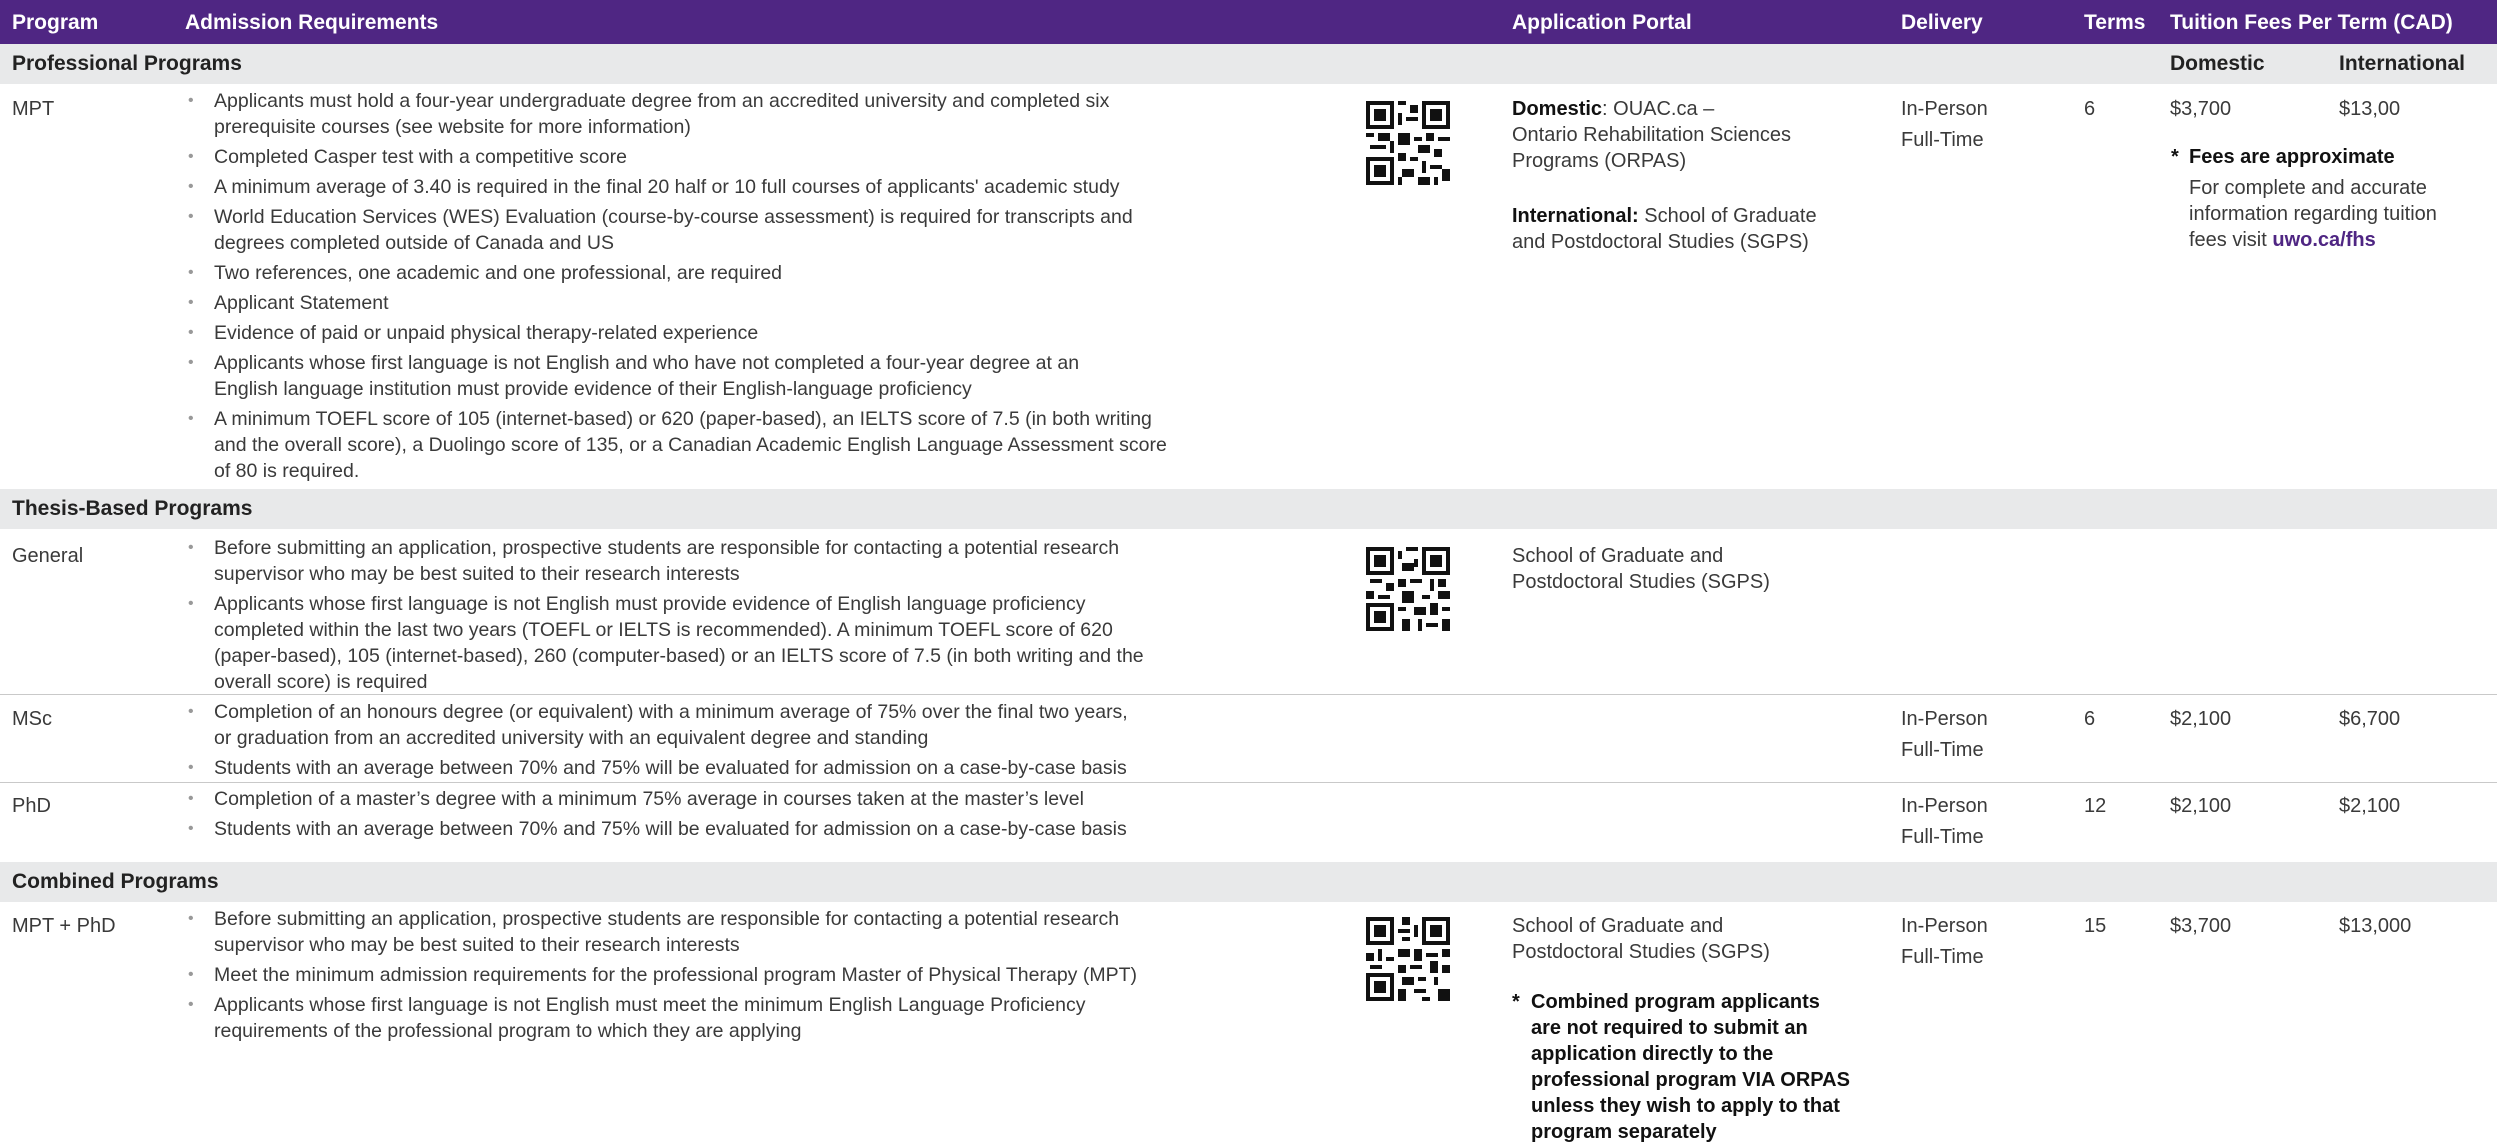 Image resolution: width=2497 pixels, height=1147 pixels. Describe the element at coordinates (1942, 22) in the screenshot. I see `header-delivery: Delivery` at that location.